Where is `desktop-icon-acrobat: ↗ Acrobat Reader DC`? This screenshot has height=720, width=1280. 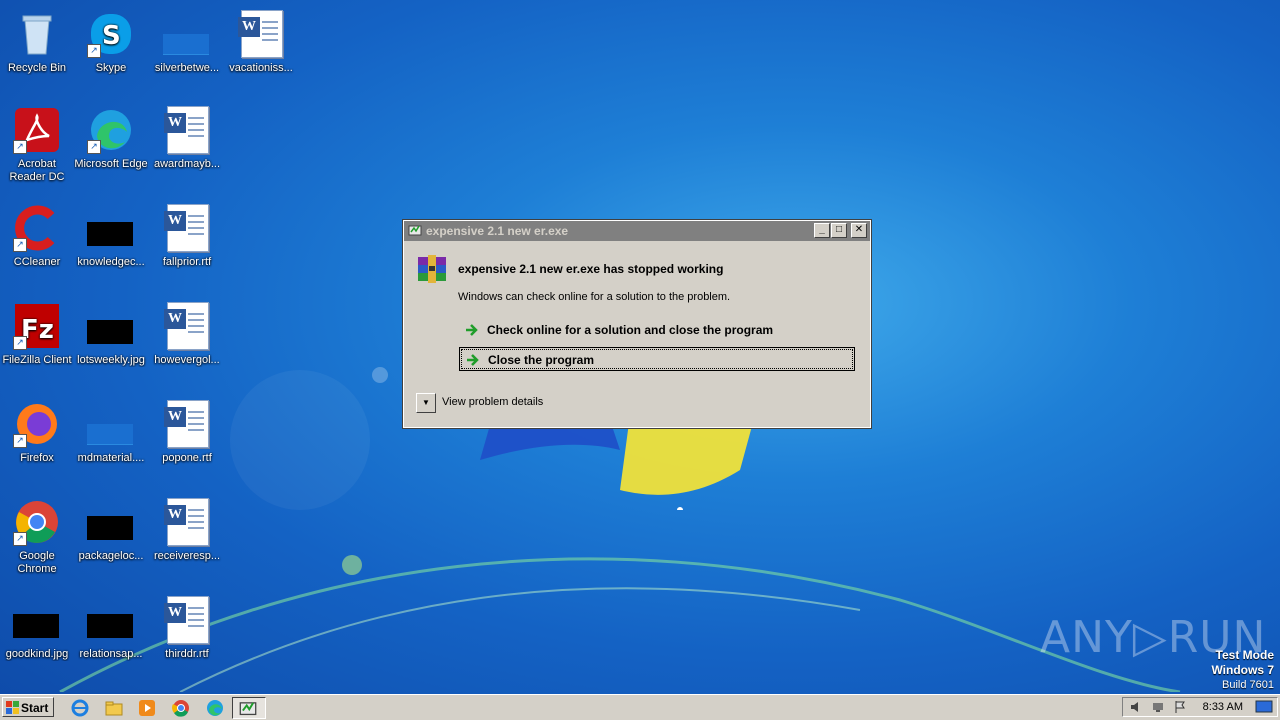
desktop-icon-acrobat: ↗ Acrobat Reader DC is located at coordinates (37, 145).